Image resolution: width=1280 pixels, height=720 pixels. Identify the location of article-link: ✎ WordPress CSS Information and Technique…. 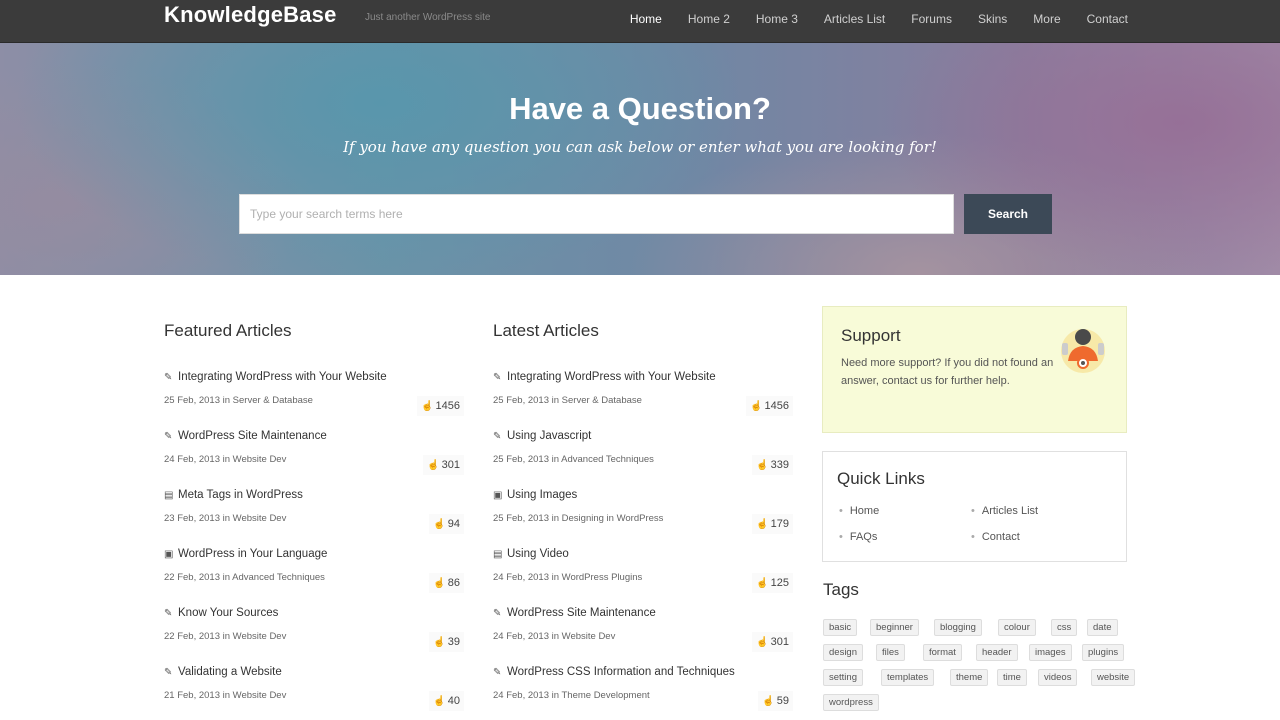
(614, 672).